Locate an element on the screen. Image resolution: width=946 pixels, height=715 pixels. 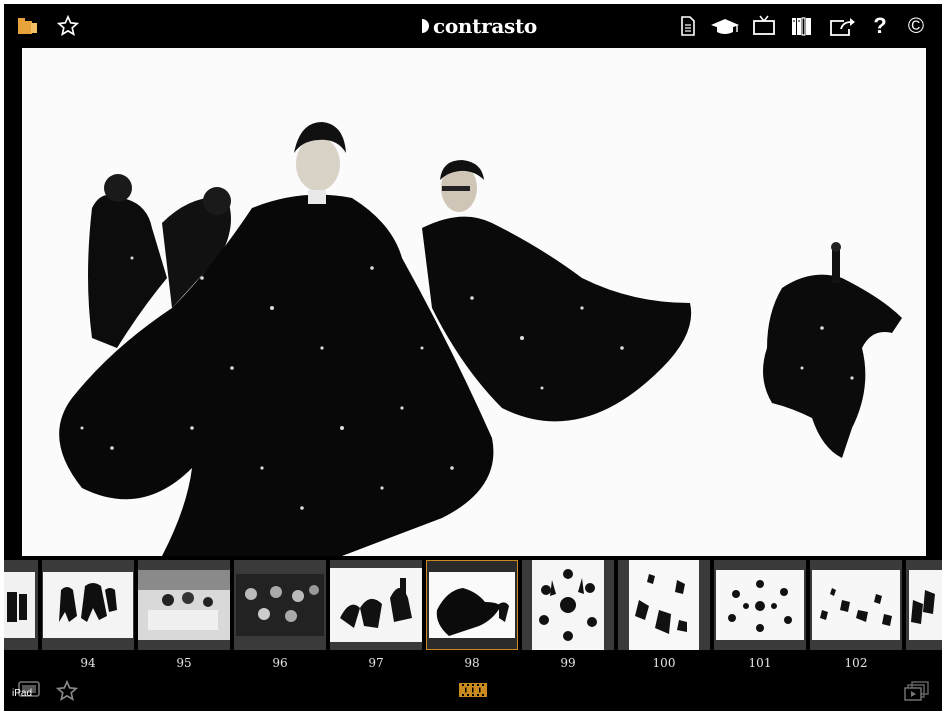
brand-logo: contrasto is located at coordinates (478, 26).